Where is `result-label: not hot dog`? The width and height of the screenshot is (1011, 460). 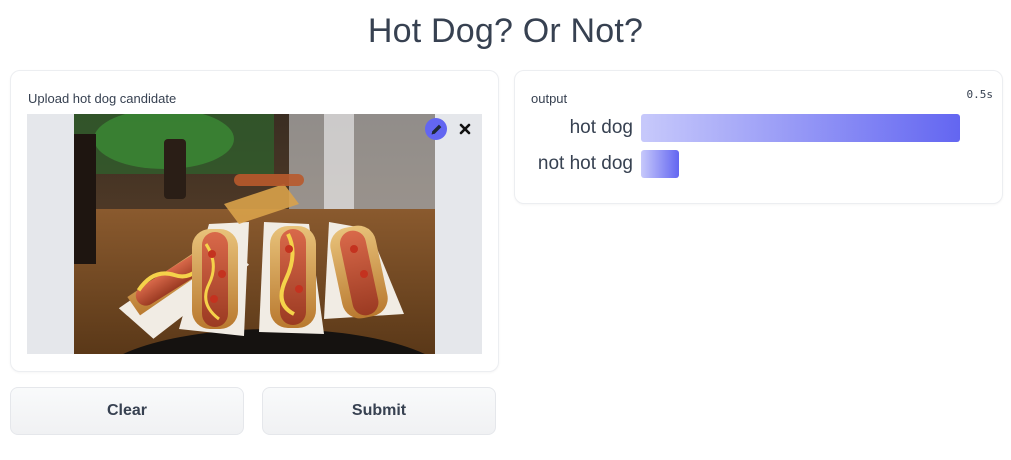
result-label: not hot dog is located at coordinates (585, 163).